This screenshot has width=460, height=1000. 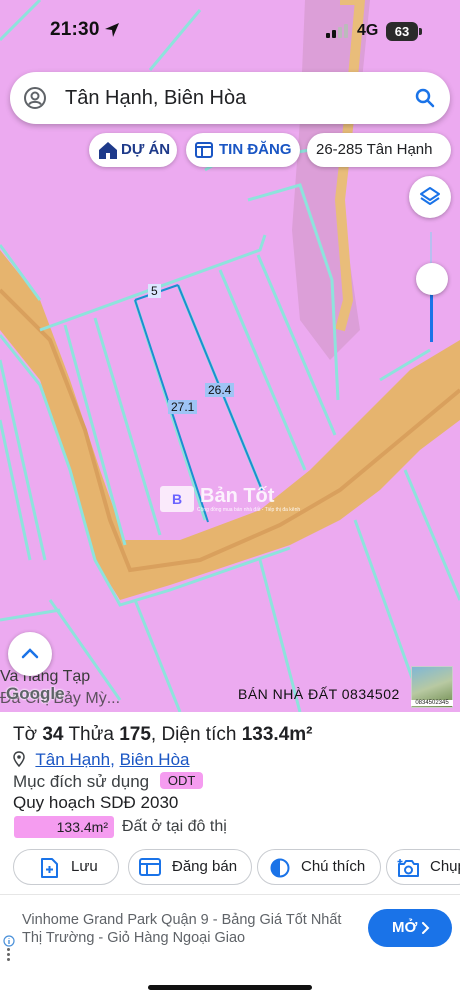 What do you see at coordinates (174, 826) in the screenshot?
I see `planning-area-description: Đất ở tại đô thị` at bounding box center [174, 826].